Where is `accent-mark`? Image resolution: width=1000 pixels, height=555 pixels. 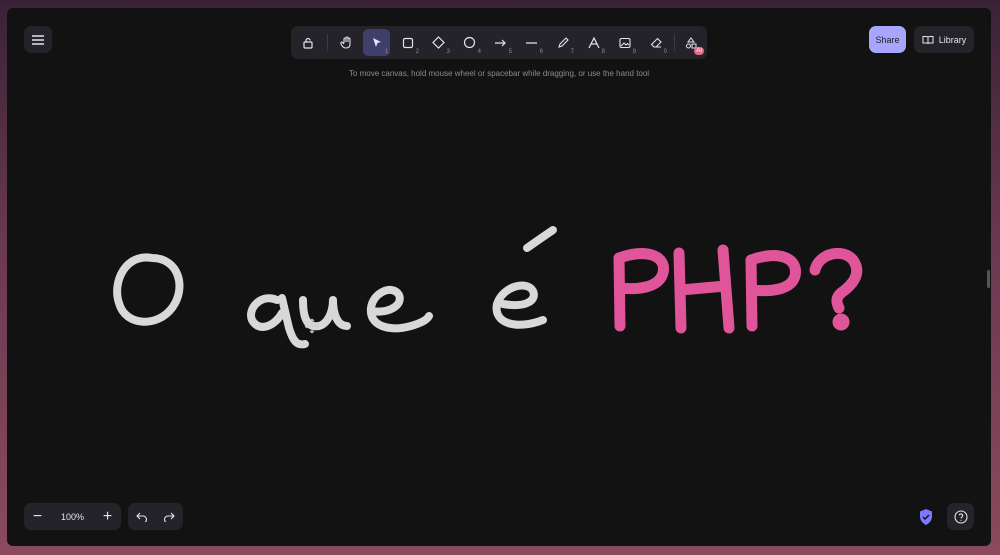 accent-mark is located at coordinates (540, 239).